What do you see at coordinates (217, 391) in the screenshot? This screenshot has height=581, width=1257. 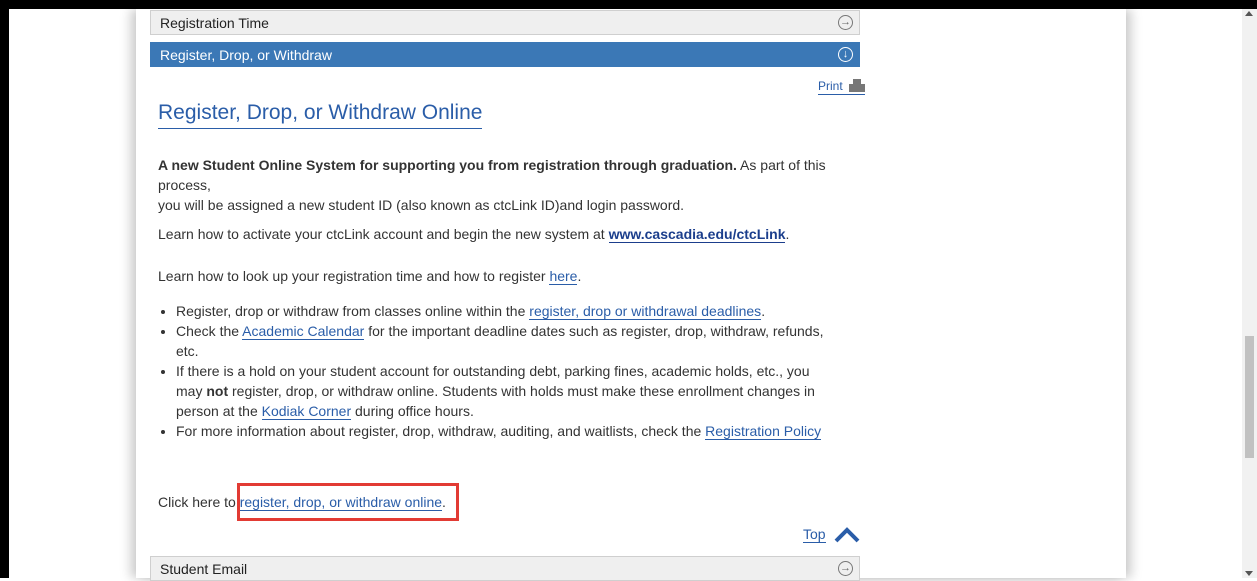 I see `bullet-bold-not: not` at bounding box center [217, 391].